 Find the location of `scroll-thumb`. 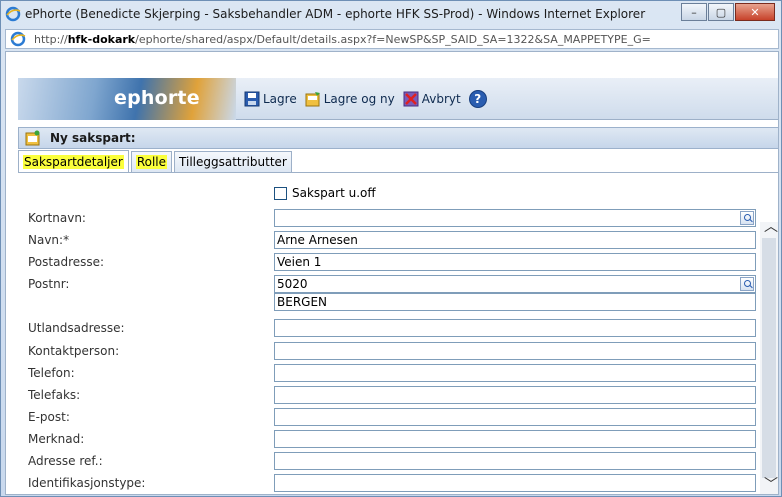

scroll-thumb is located at coordinates (769, 358).